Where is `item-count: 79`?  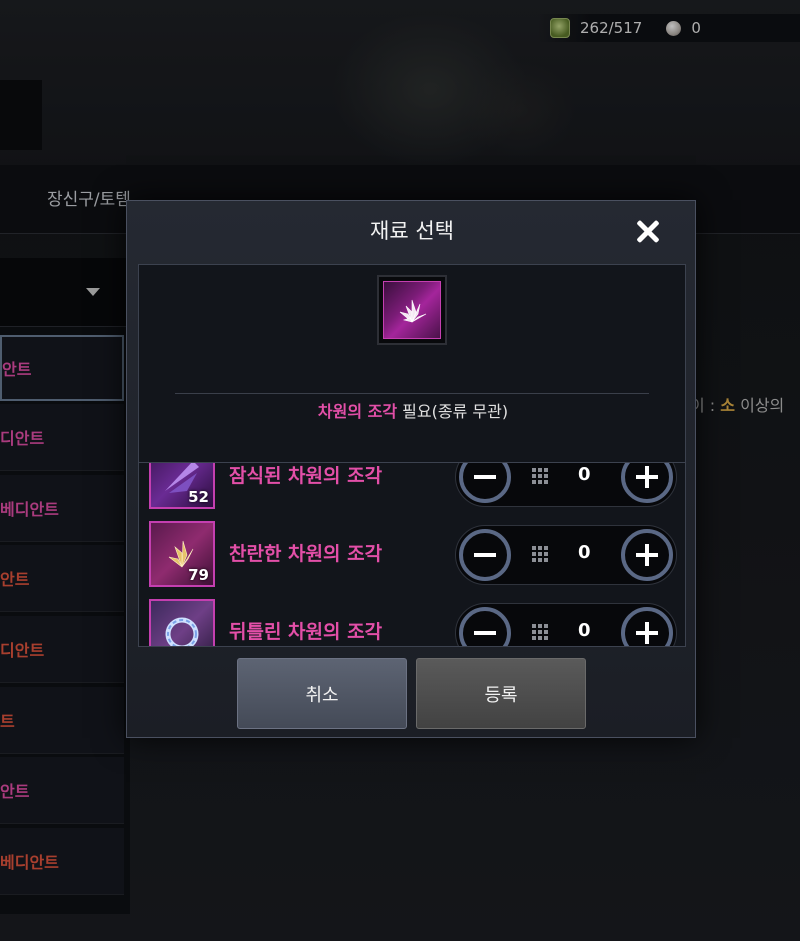 item-count: 79 is located at coordinates (198, 575).